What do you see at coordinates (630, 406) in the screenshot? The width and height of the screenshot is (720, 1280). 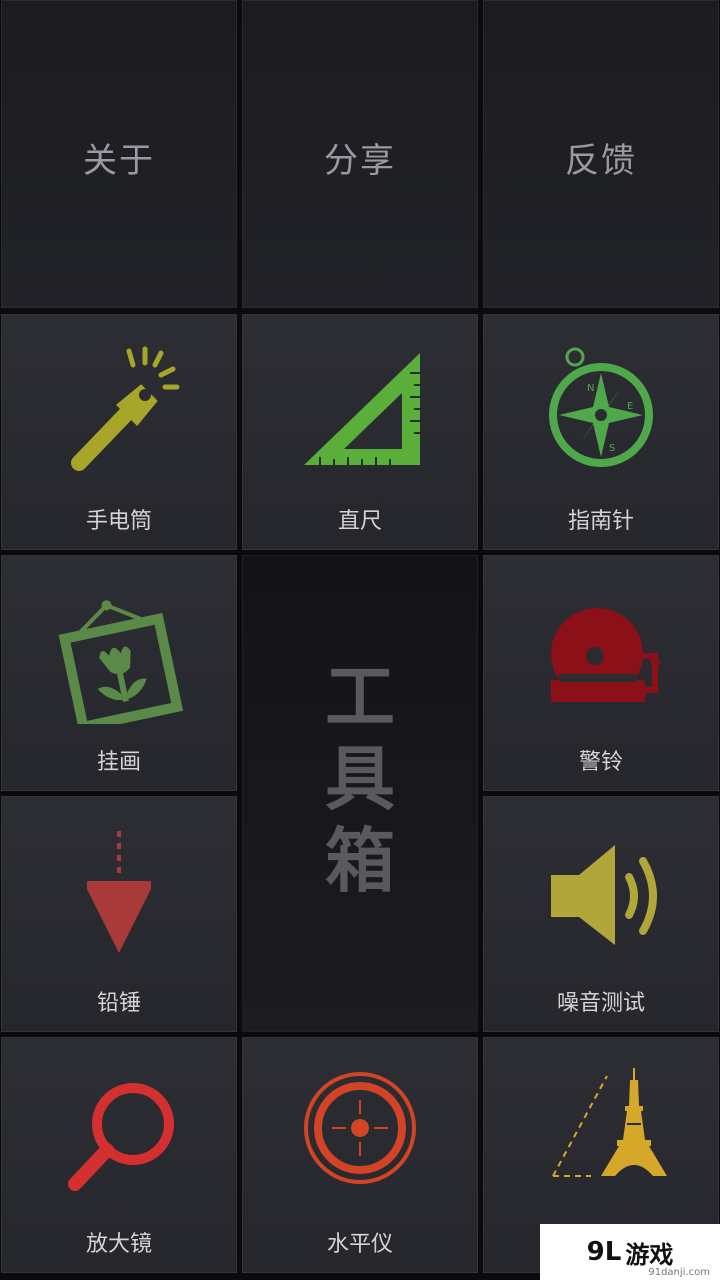 I see `svg-text: E` at bounding box center [630, 406].